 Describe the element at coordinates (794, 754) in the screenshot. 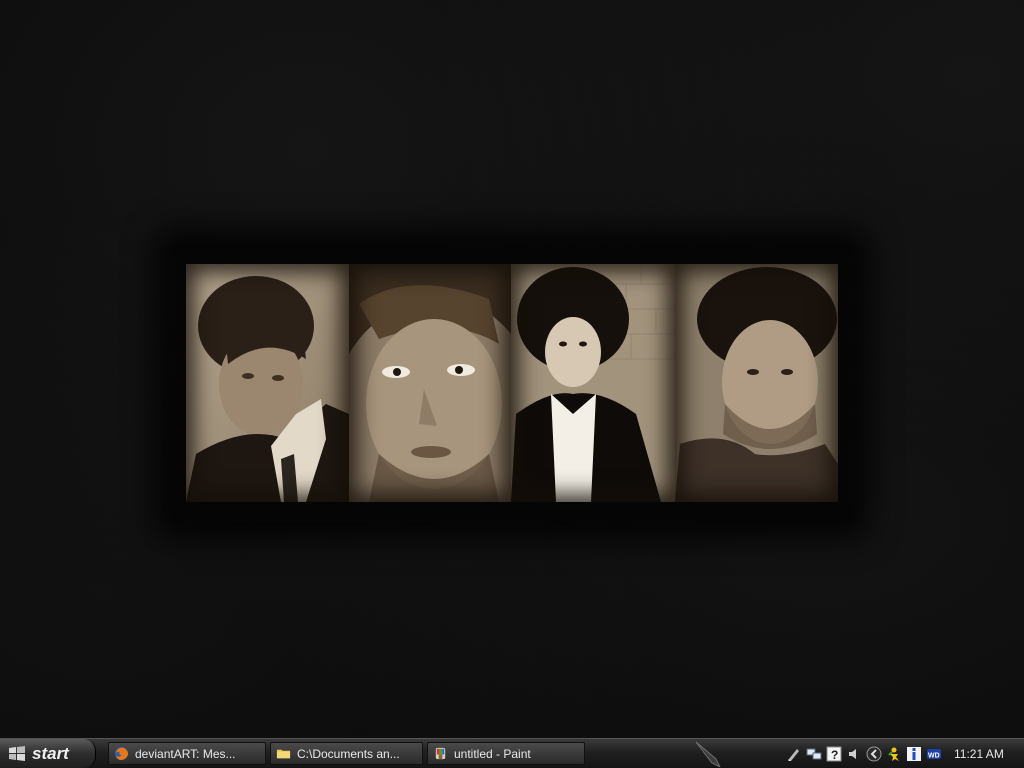

I see `pen-icon` at that location.